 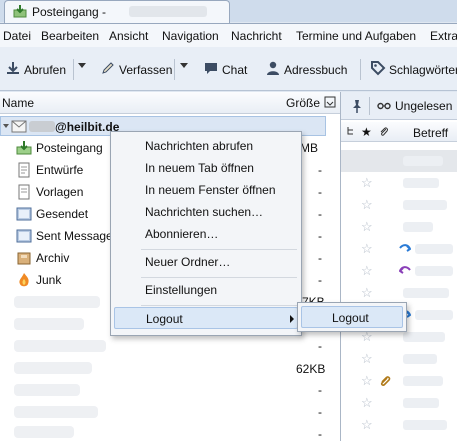 I want to click on column-subject: Betreff, so click(x=430, y=133).